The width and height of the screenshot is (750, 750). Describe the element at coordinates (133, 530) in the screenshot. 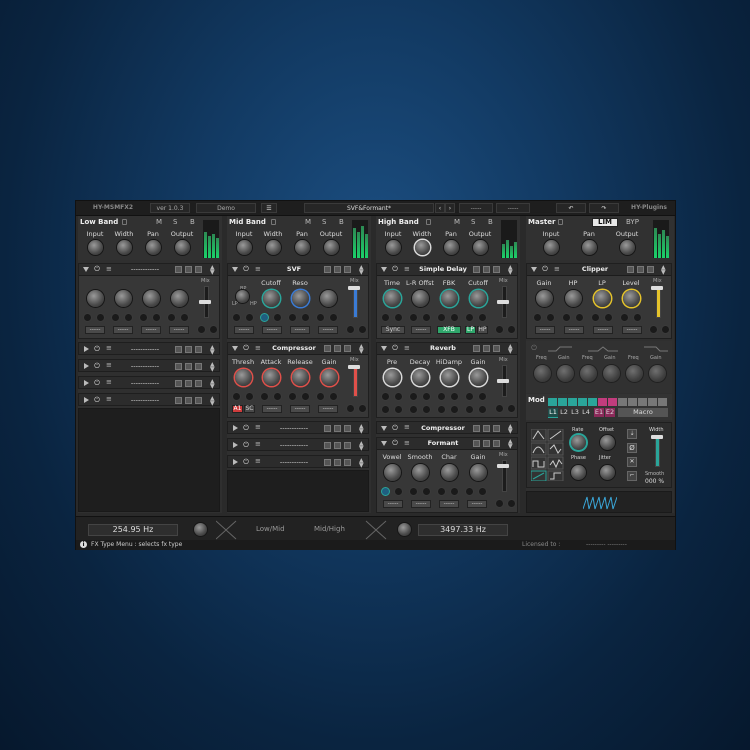

I see `low-crossover-value: 254.95 Hz` at that location.